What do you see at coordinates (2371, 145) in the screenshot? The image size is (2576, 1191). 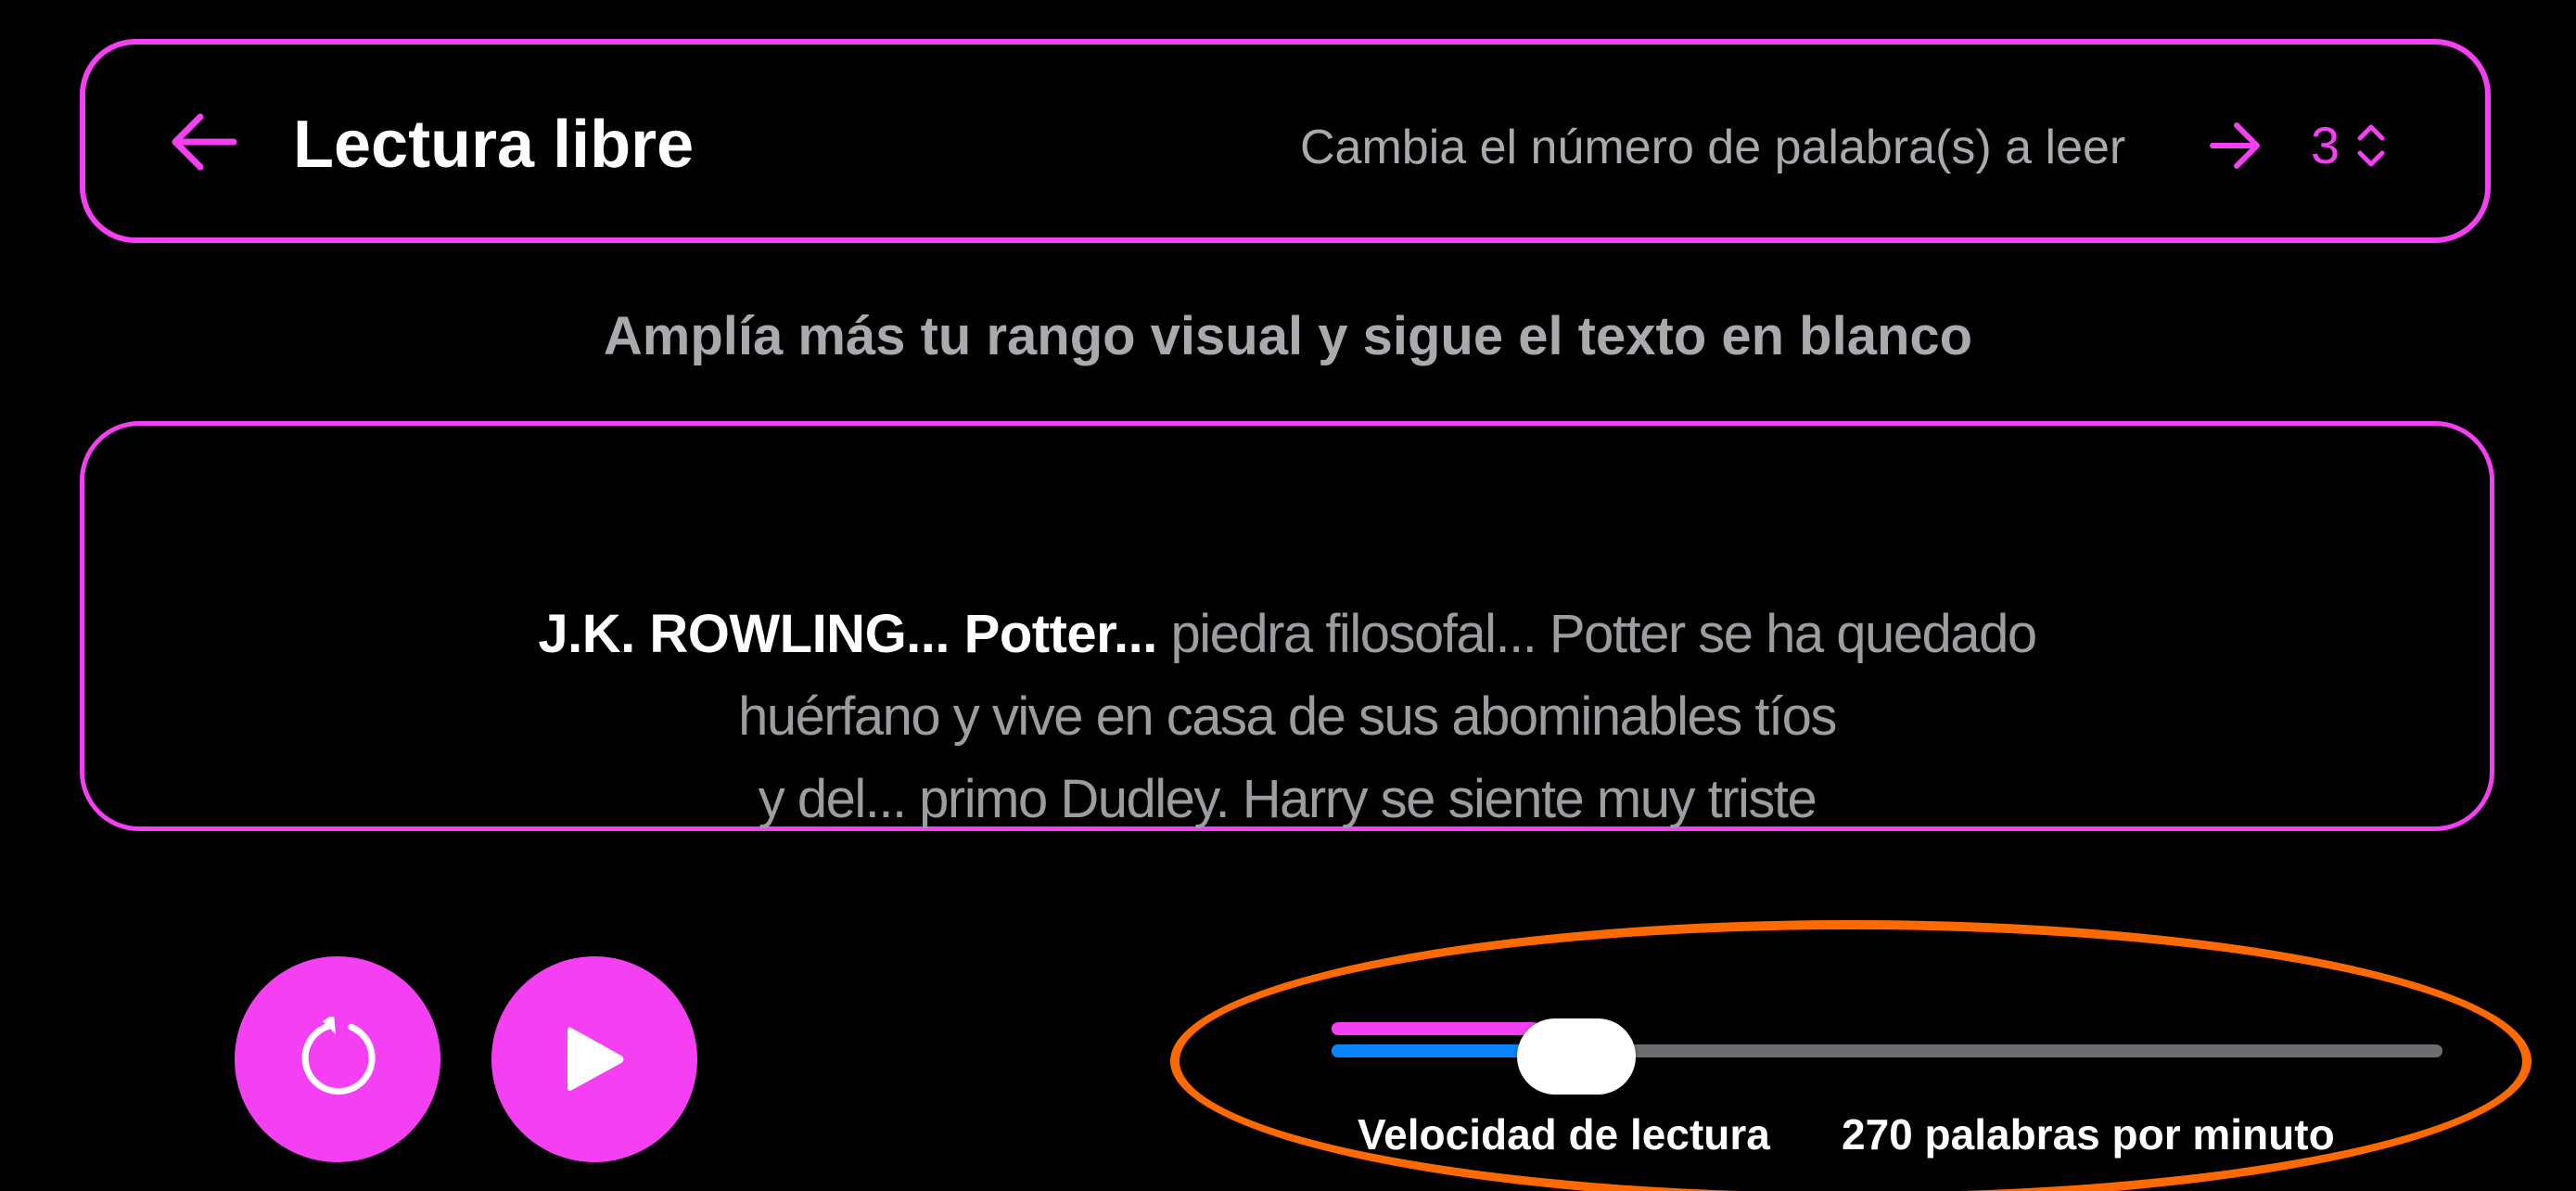 I see `chevron-up-down-icon` at bounding box center [2371, 145].